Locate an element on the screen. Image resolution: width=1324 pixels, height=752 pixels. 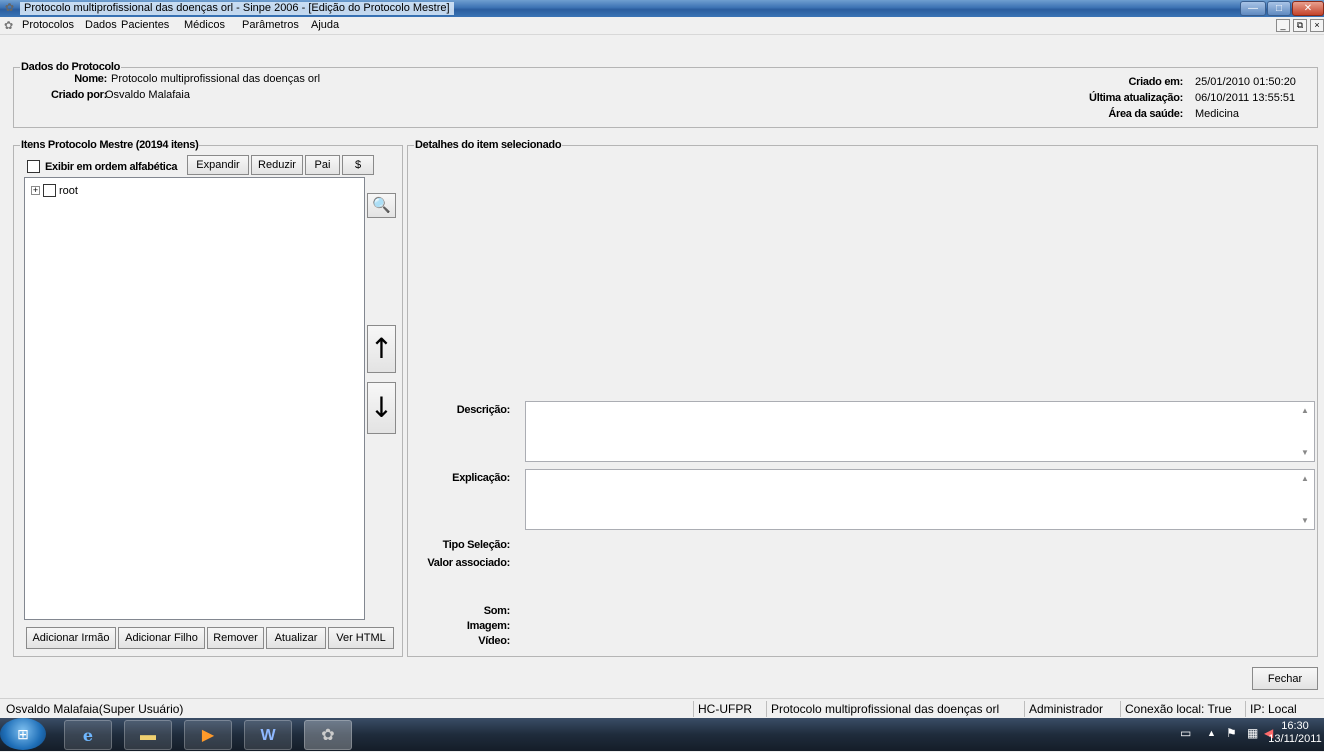
add-sibling-button: Adicionar Irmão is located at coordinates (71, 638).